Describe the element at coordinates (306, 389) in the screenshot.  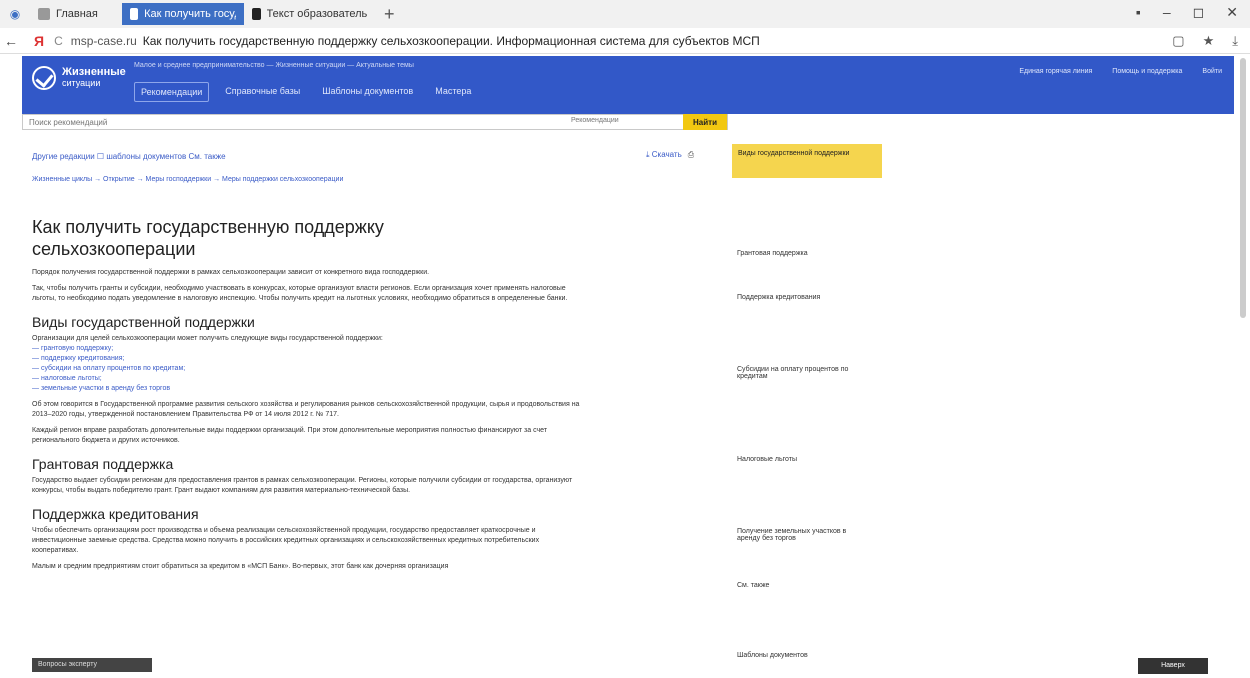
I see `list-item: — земельные участки в аренду без торгов` at that location.